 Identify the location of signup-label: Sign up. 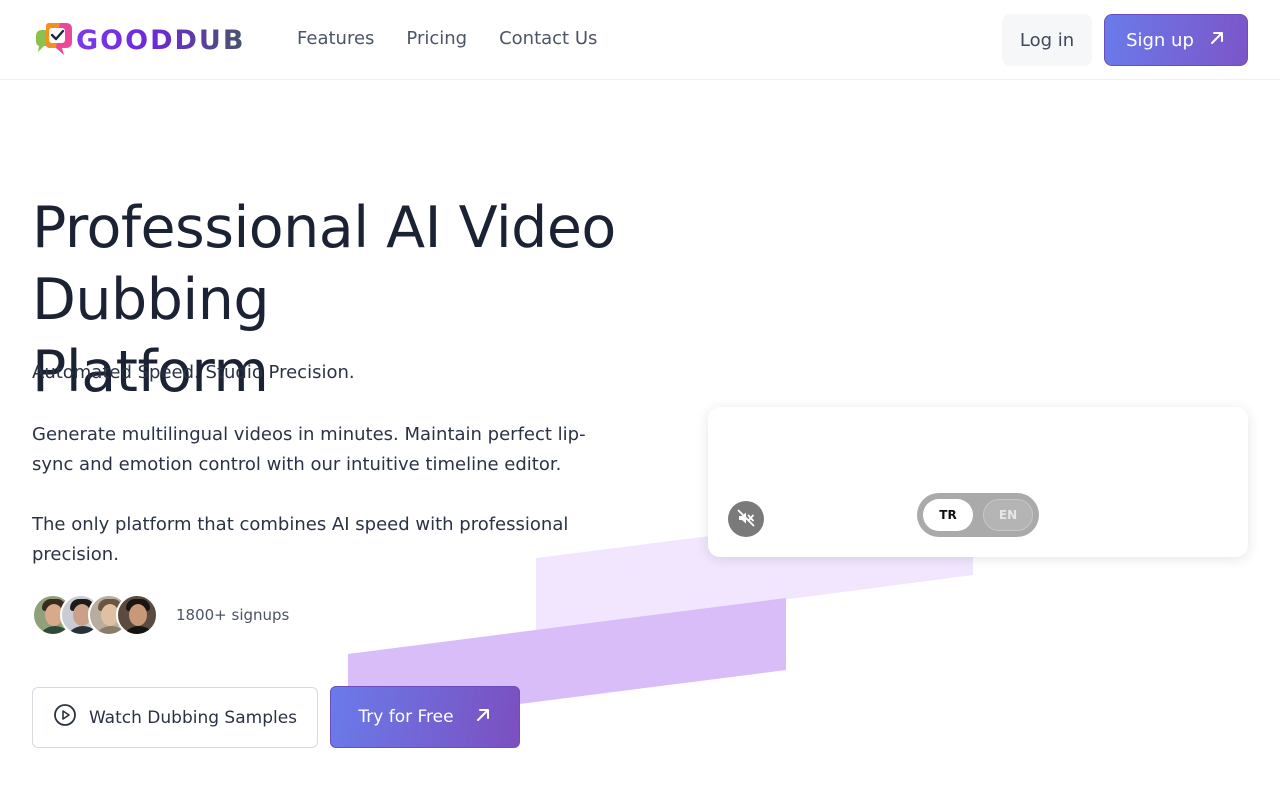
(1160, 40).